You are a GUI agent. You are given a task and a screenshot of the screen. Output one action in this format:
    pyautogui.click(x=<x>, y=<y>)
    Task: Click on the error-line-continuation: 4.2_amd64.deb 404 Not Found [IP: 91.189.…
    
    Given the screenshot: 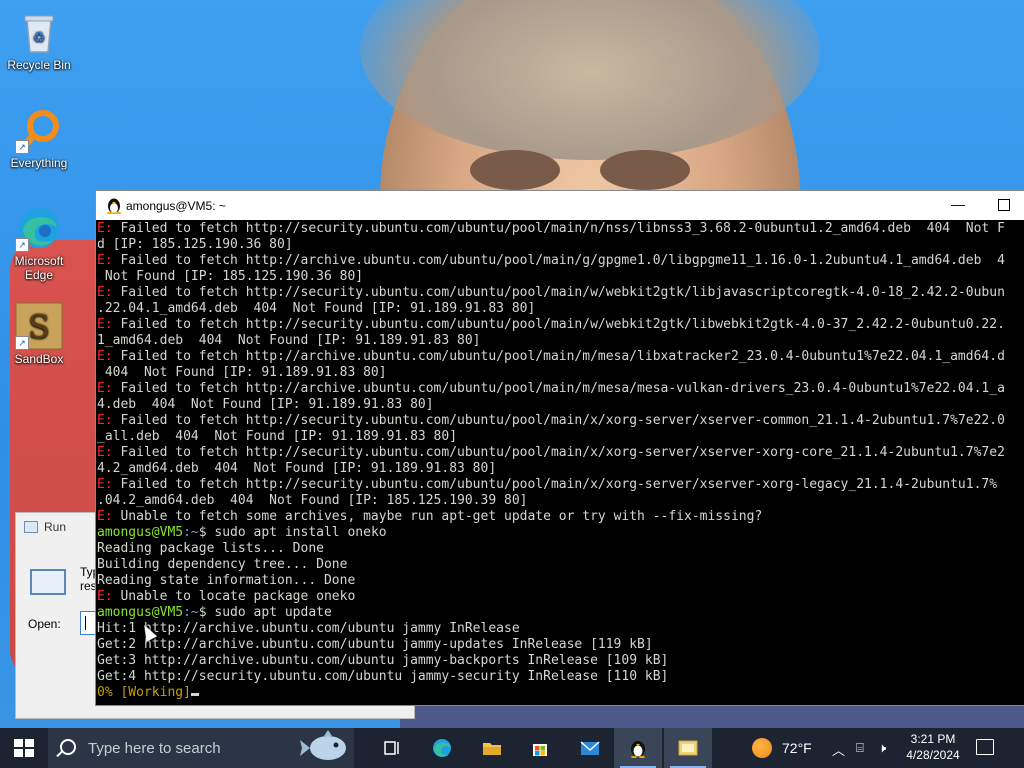 What is the action you would take?
    pyautogui.click(x=297, y=468)
    